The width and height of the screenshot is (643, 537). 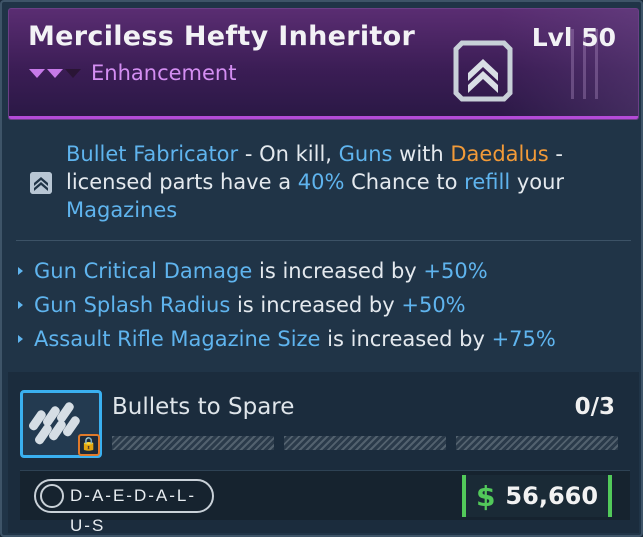 What do you see at coordinates (323, 240) in the screenshot?
I see `divider` at bounding box center [323, 240].